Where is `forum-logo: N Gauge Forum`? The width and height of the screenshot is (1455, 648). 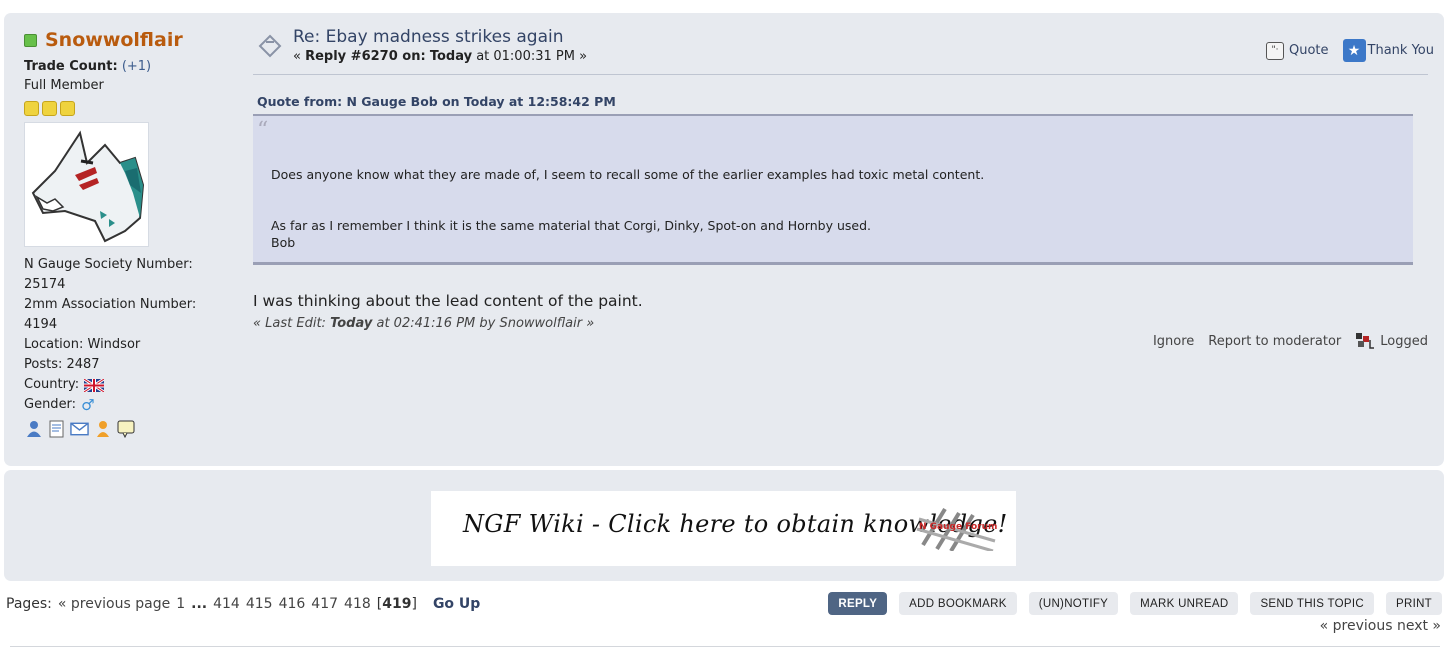 forum-logo: N Gauge Forum is located at coordinates (960, 529).